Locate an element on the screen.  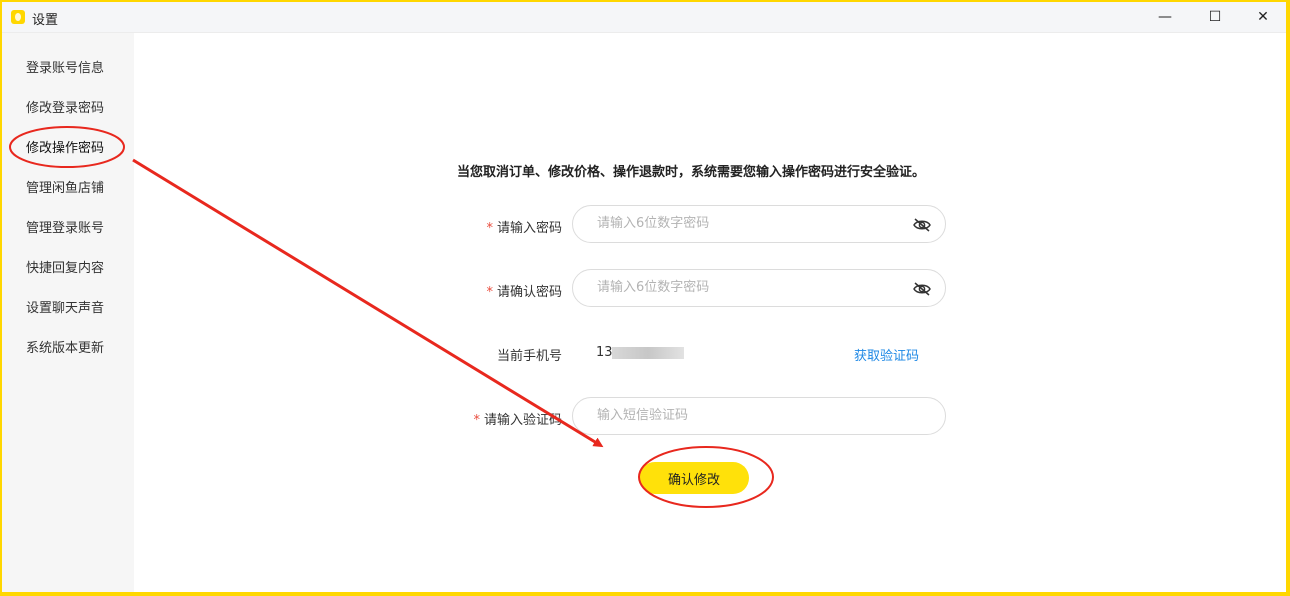
phone-number-mask is located at coordinates (648, 353).